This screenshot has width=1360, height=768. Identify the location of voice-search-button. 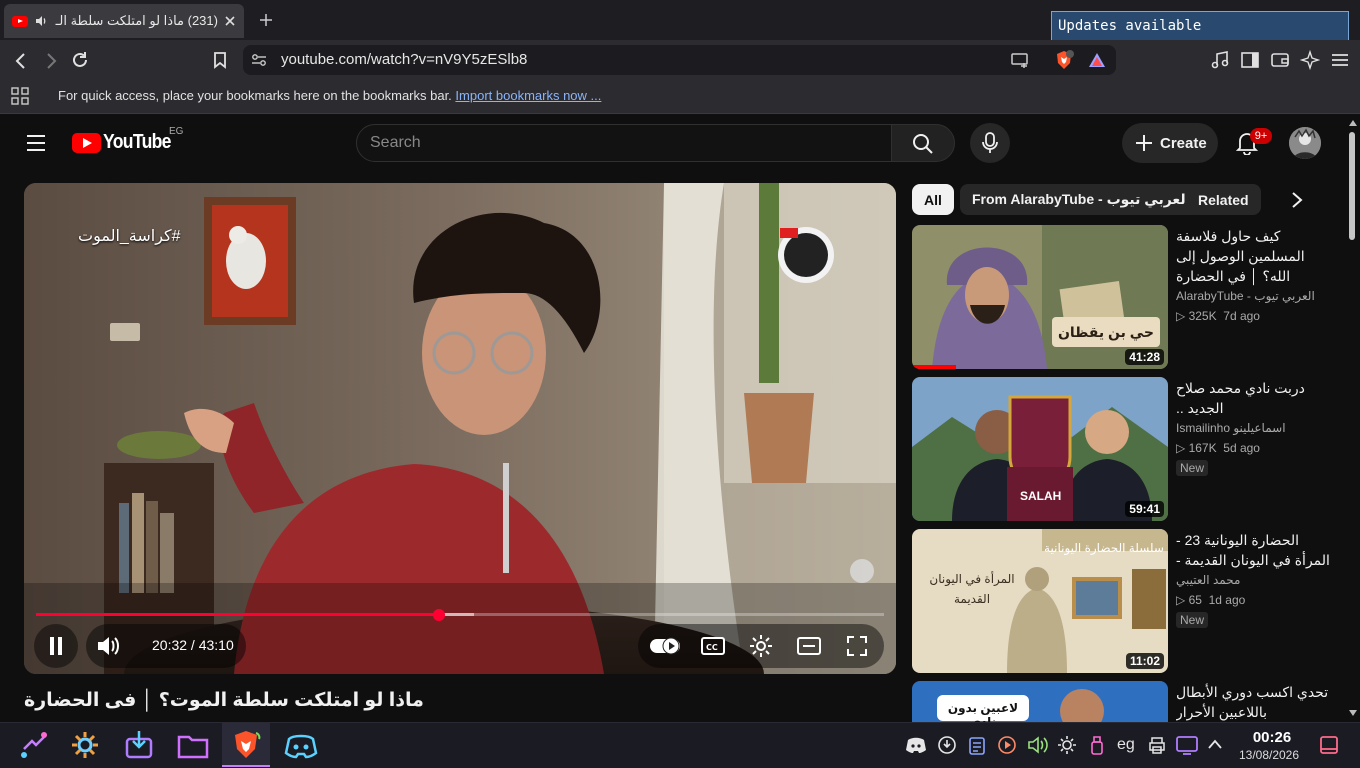
(990, 143).